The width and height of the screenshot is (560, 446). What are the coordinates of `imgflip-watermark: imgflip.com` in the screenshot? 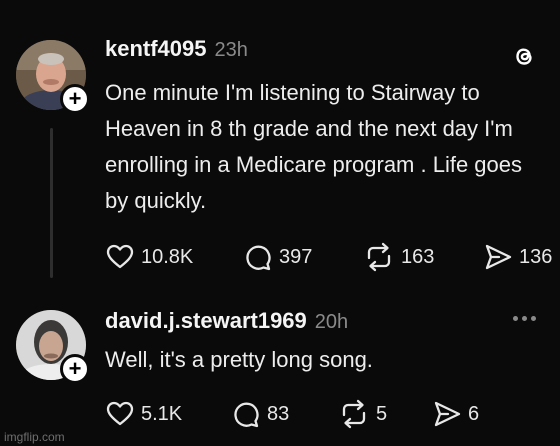 It's located at (34, 437).